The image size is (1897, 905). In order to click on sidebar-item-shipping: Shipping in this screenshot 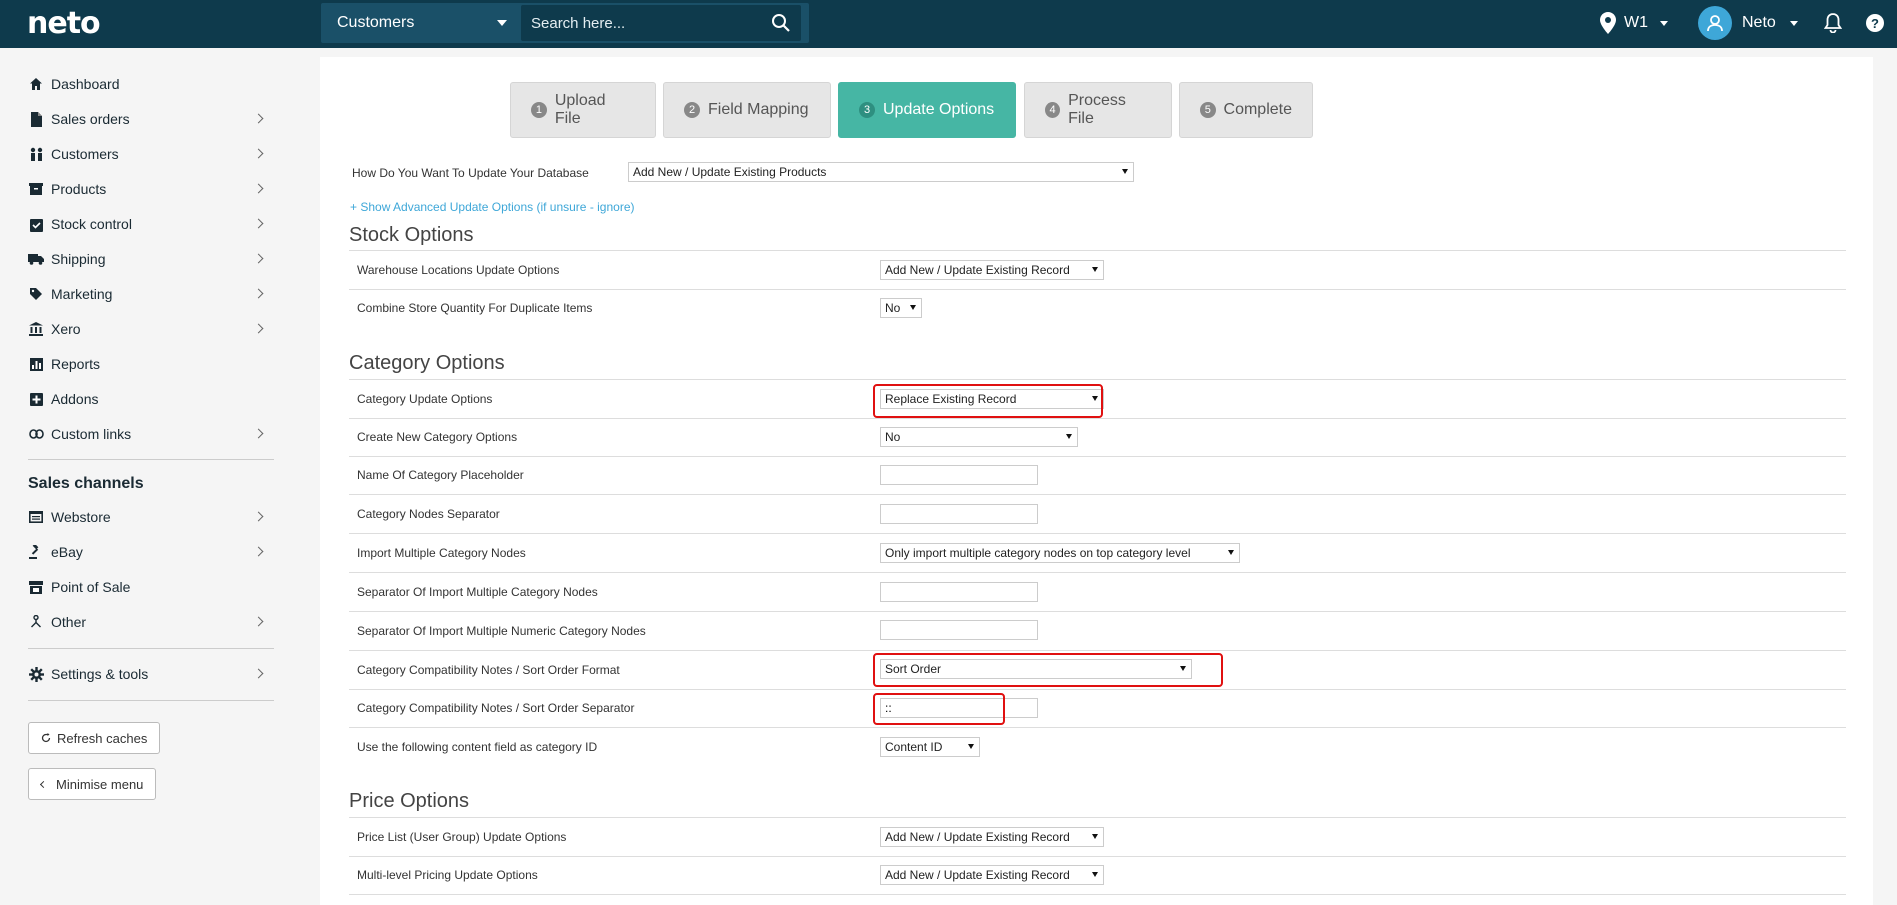, I will do `click(151, 259)`.